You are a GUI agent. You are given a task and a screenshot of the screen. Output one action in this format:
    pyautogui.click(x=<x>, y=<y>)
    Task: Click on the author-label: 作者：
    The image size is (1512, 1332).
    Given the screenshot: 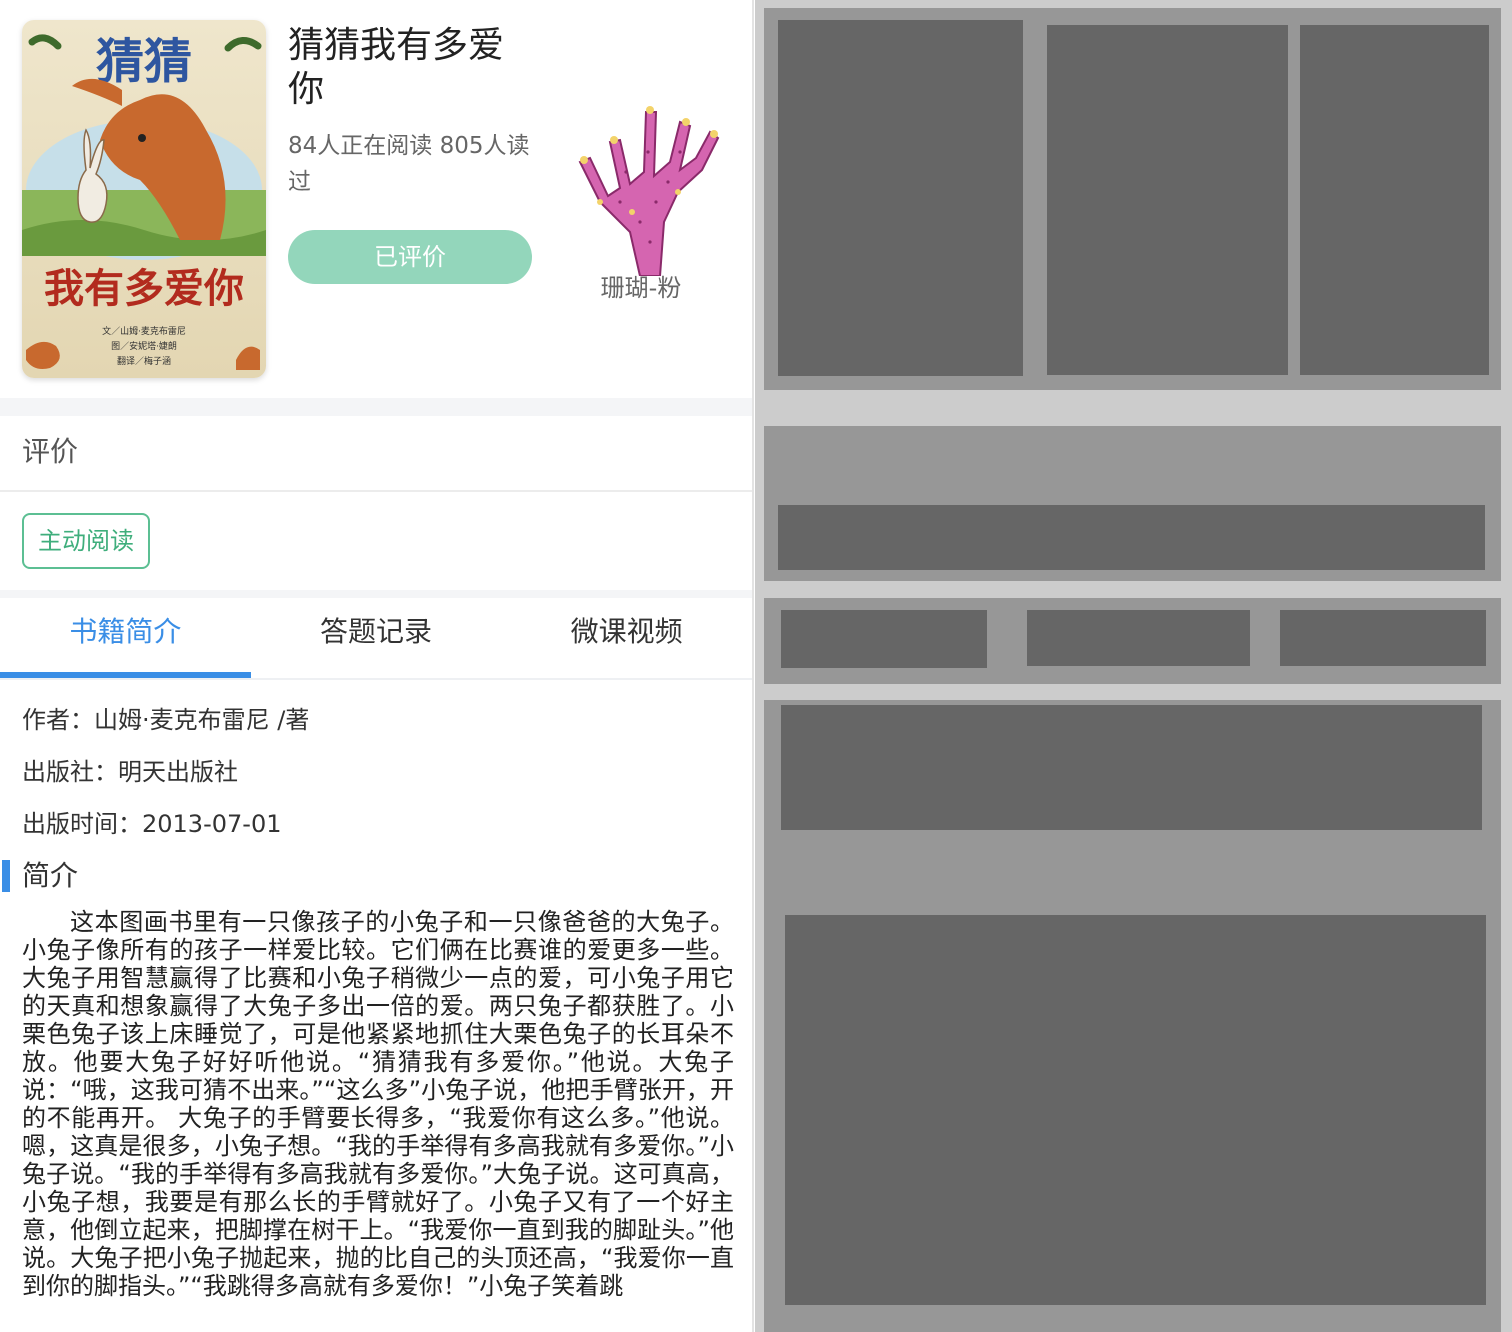 What is the action you would take?
    pyautogui.click(x=58, y=720)
    